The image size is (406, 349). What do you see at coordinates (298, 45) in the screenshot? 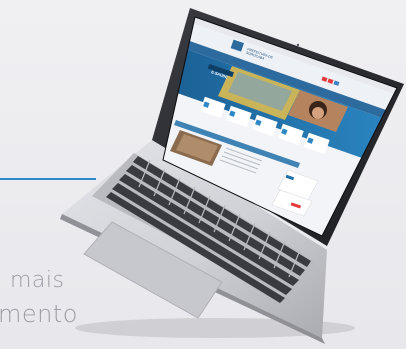
I see `webcam-icon` at bounding box center [298, 45].